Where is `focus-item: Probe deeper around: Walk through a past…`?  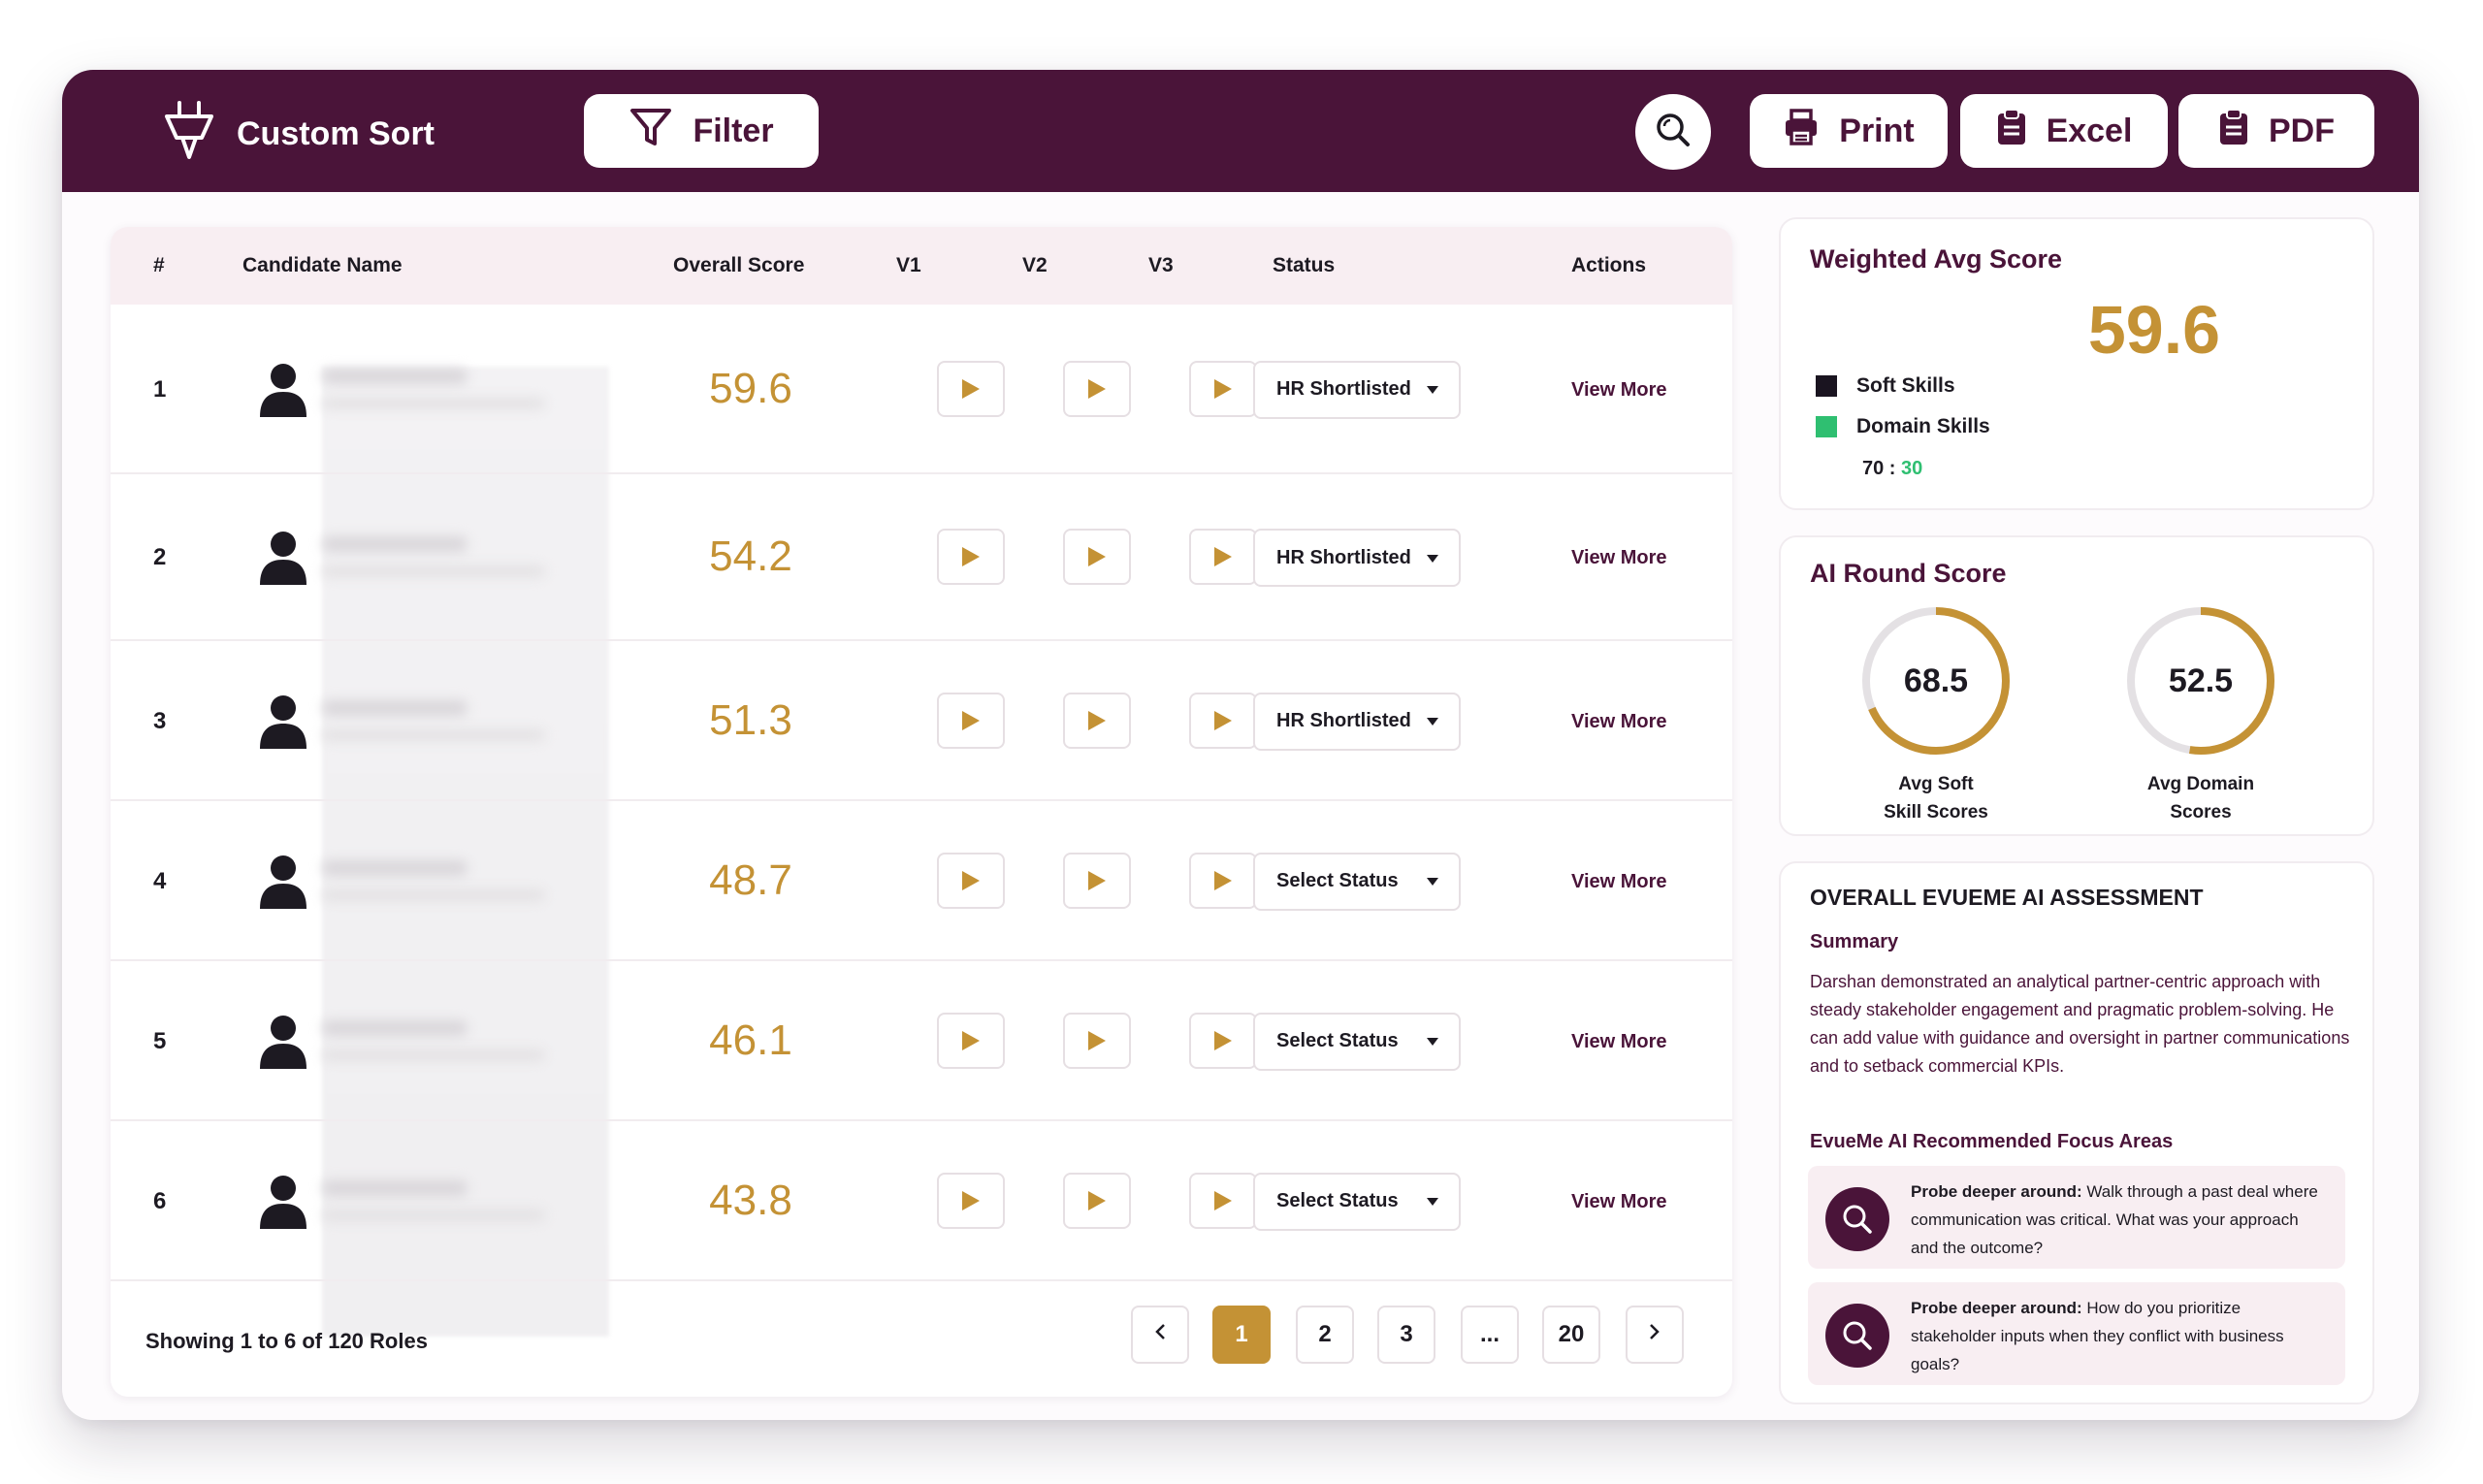 focus-item: Probe deeper around: Walk through a past… is located at coordinates (2076, 1217).